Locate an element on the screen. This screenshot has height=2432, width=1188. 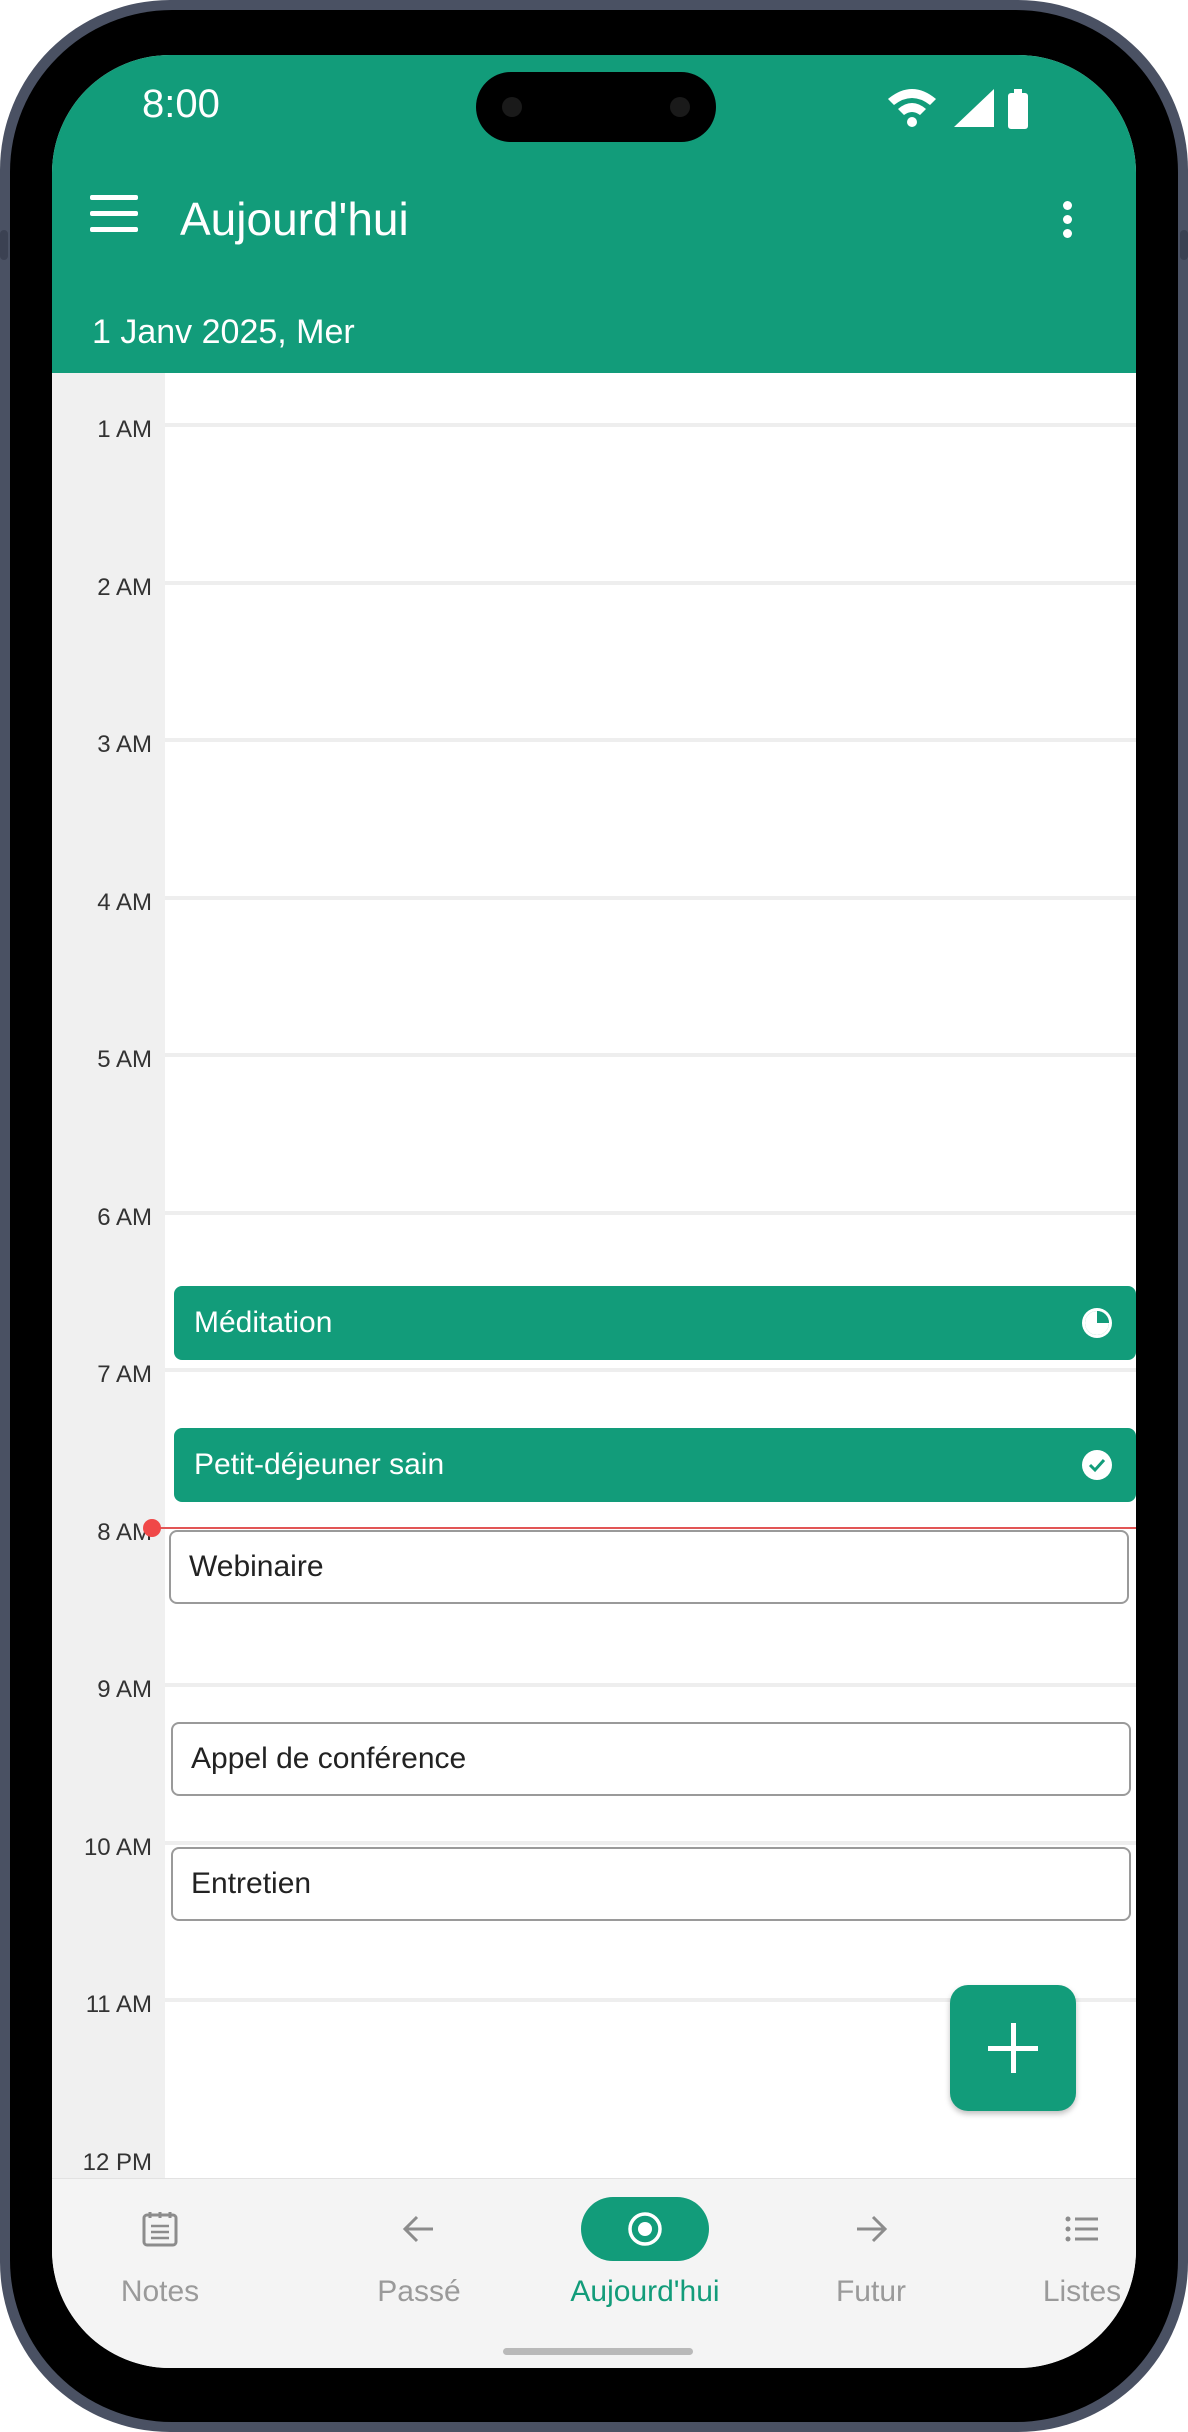
app-bar: 8:00 Aujourd'hui 1 Janv 2025, Mer is located at coordinates (594, 214).